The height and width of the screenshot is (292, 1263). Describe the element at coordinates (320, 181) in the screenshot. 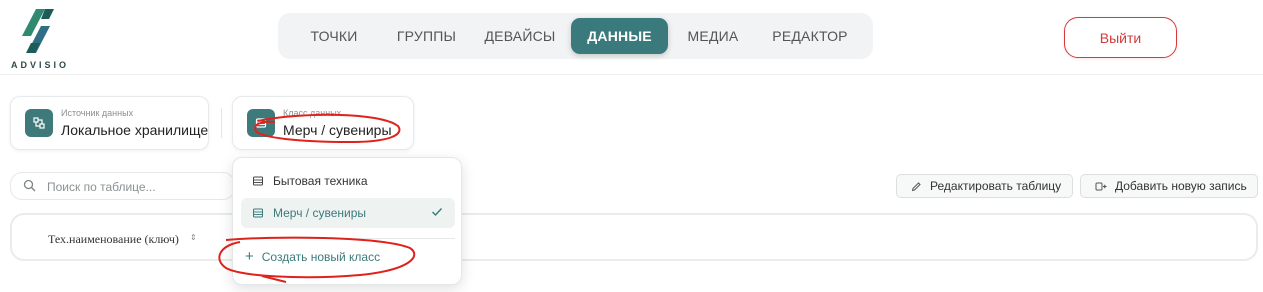

I see `dropdown-option-label: Бытовая техника` at that location.